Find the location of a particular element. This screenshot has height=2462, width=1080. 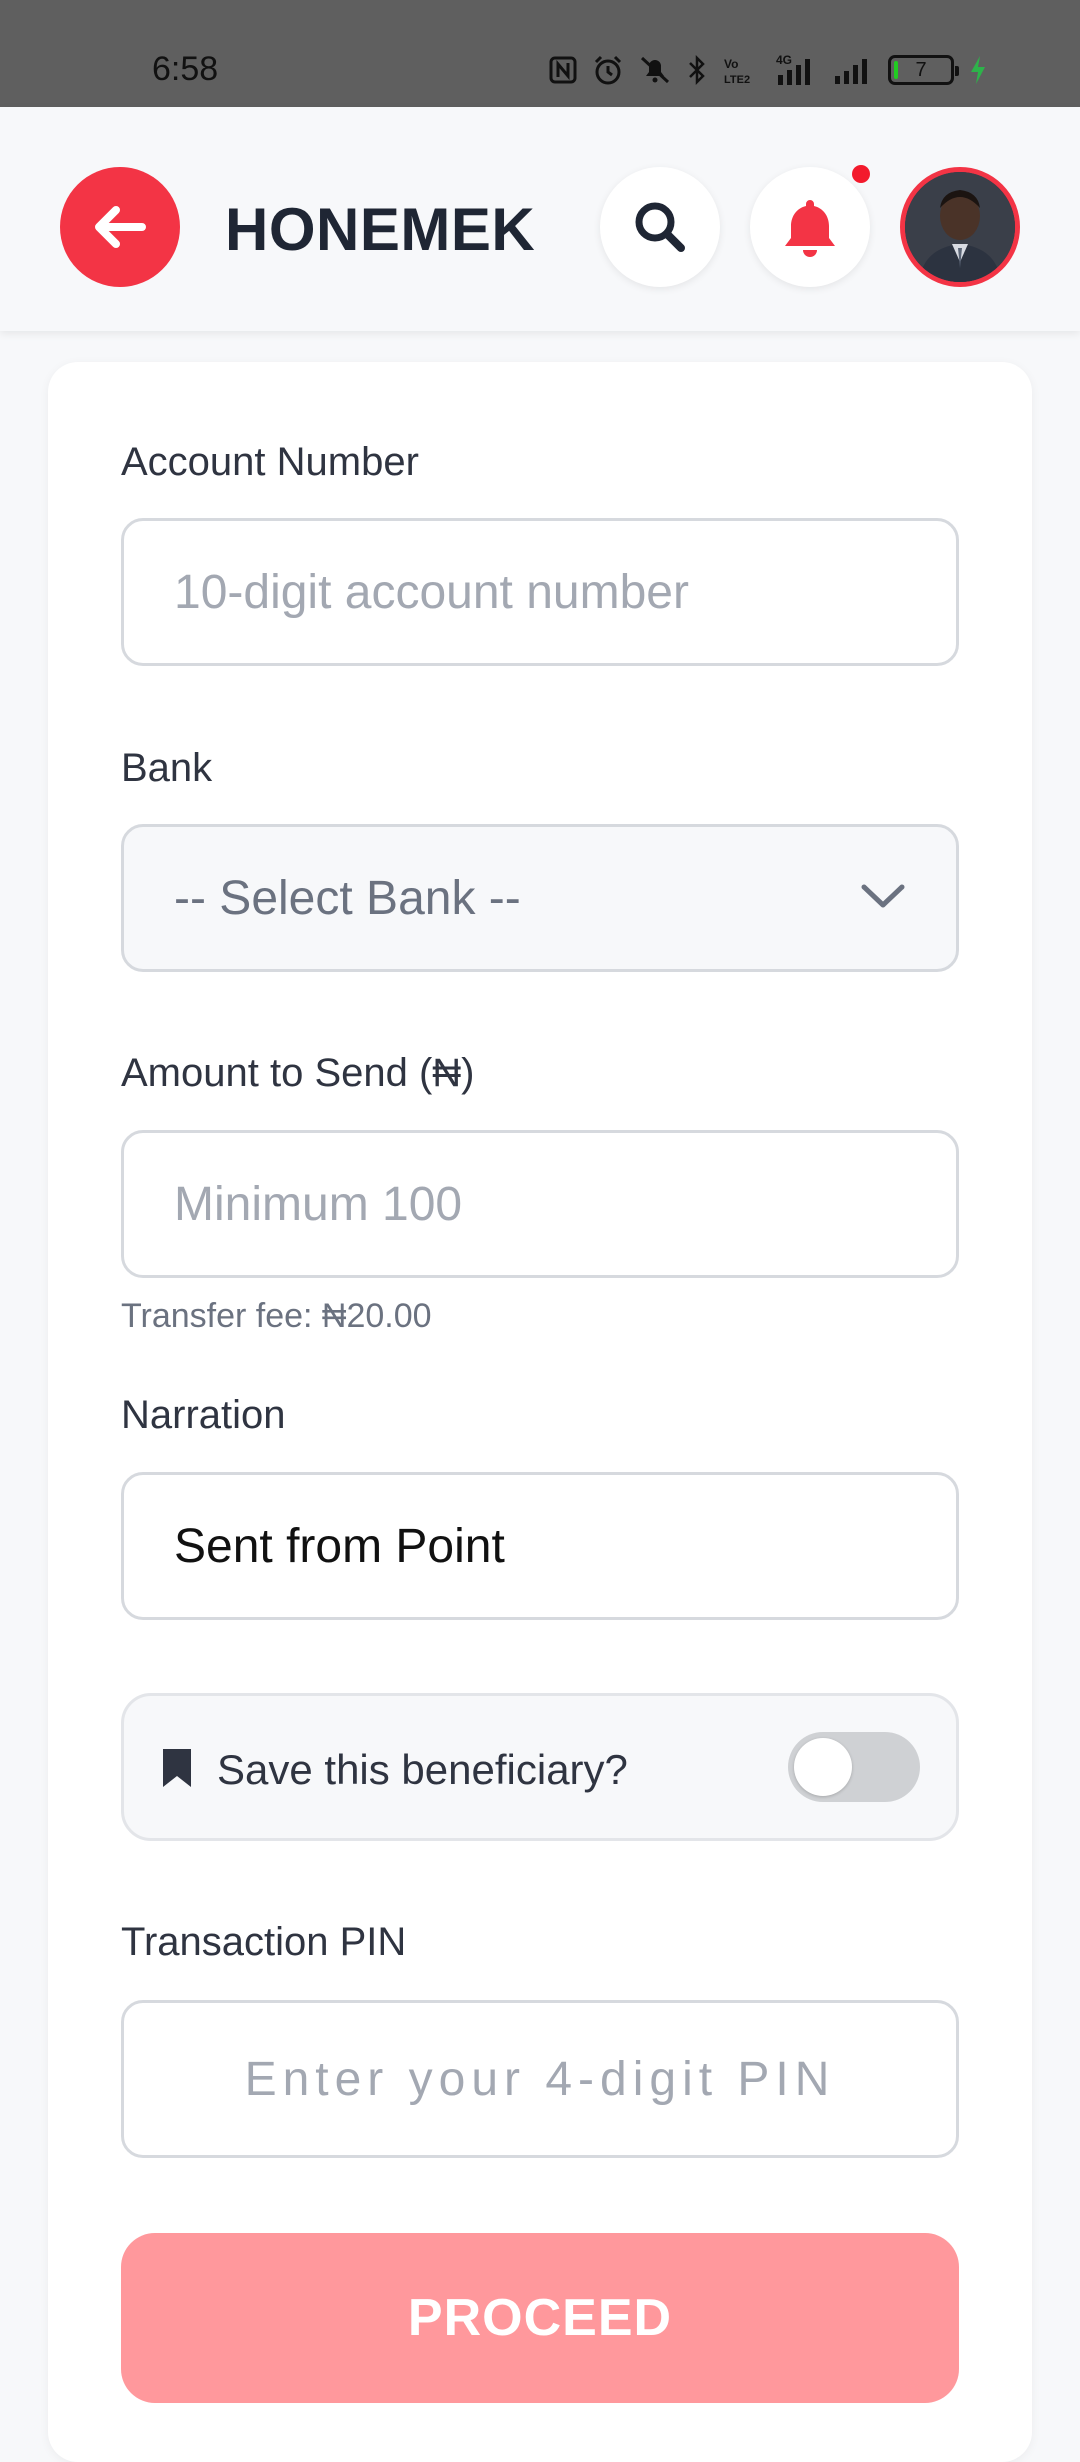

avatar is located at coordinates (960, 227).